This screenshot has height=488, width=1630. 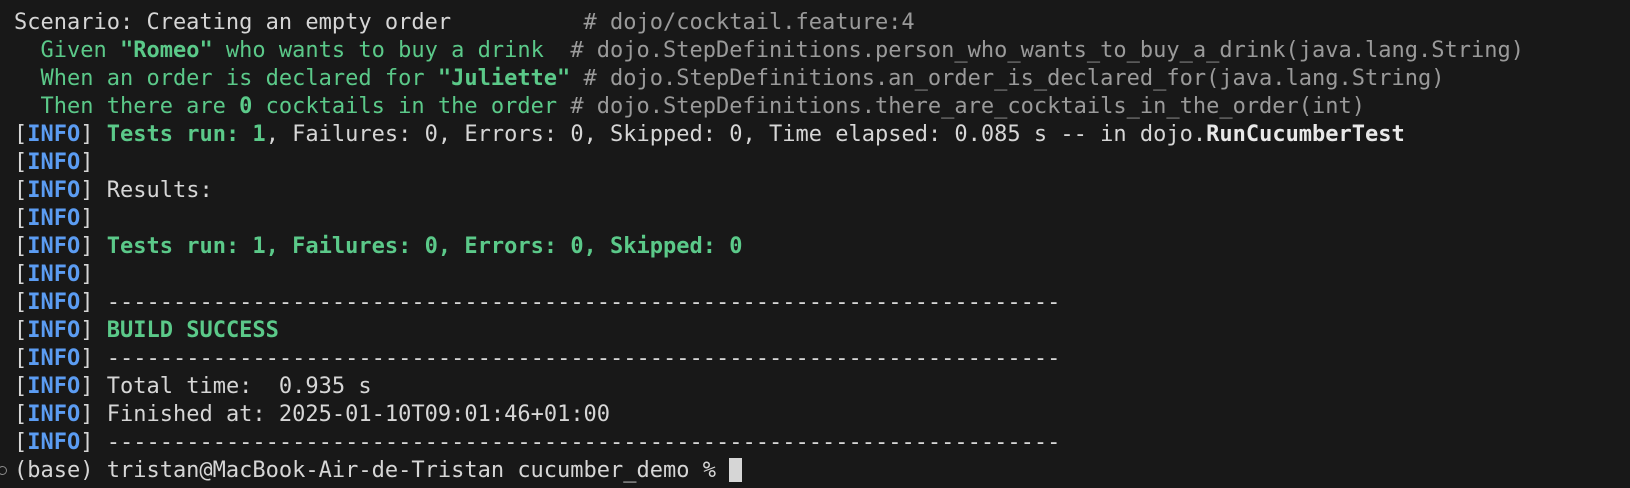 What do you see at coordinates (233, 22) in the screenshot?
I see `scenario-label: Scenario: Creating an empty order` at bounding box center [233, 22].